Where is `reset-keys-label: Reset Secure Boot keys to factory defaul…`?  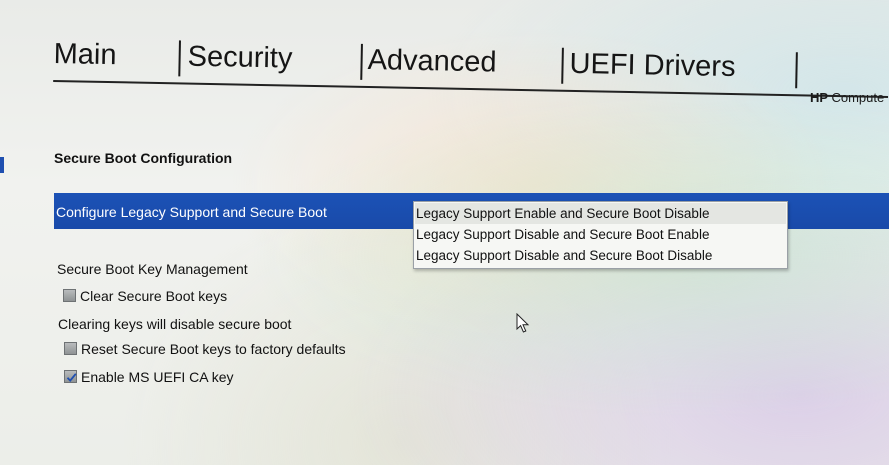
reset-keys-label: Reset Secure Boot keys to factory defaul… is located at coordinates (213, 349).